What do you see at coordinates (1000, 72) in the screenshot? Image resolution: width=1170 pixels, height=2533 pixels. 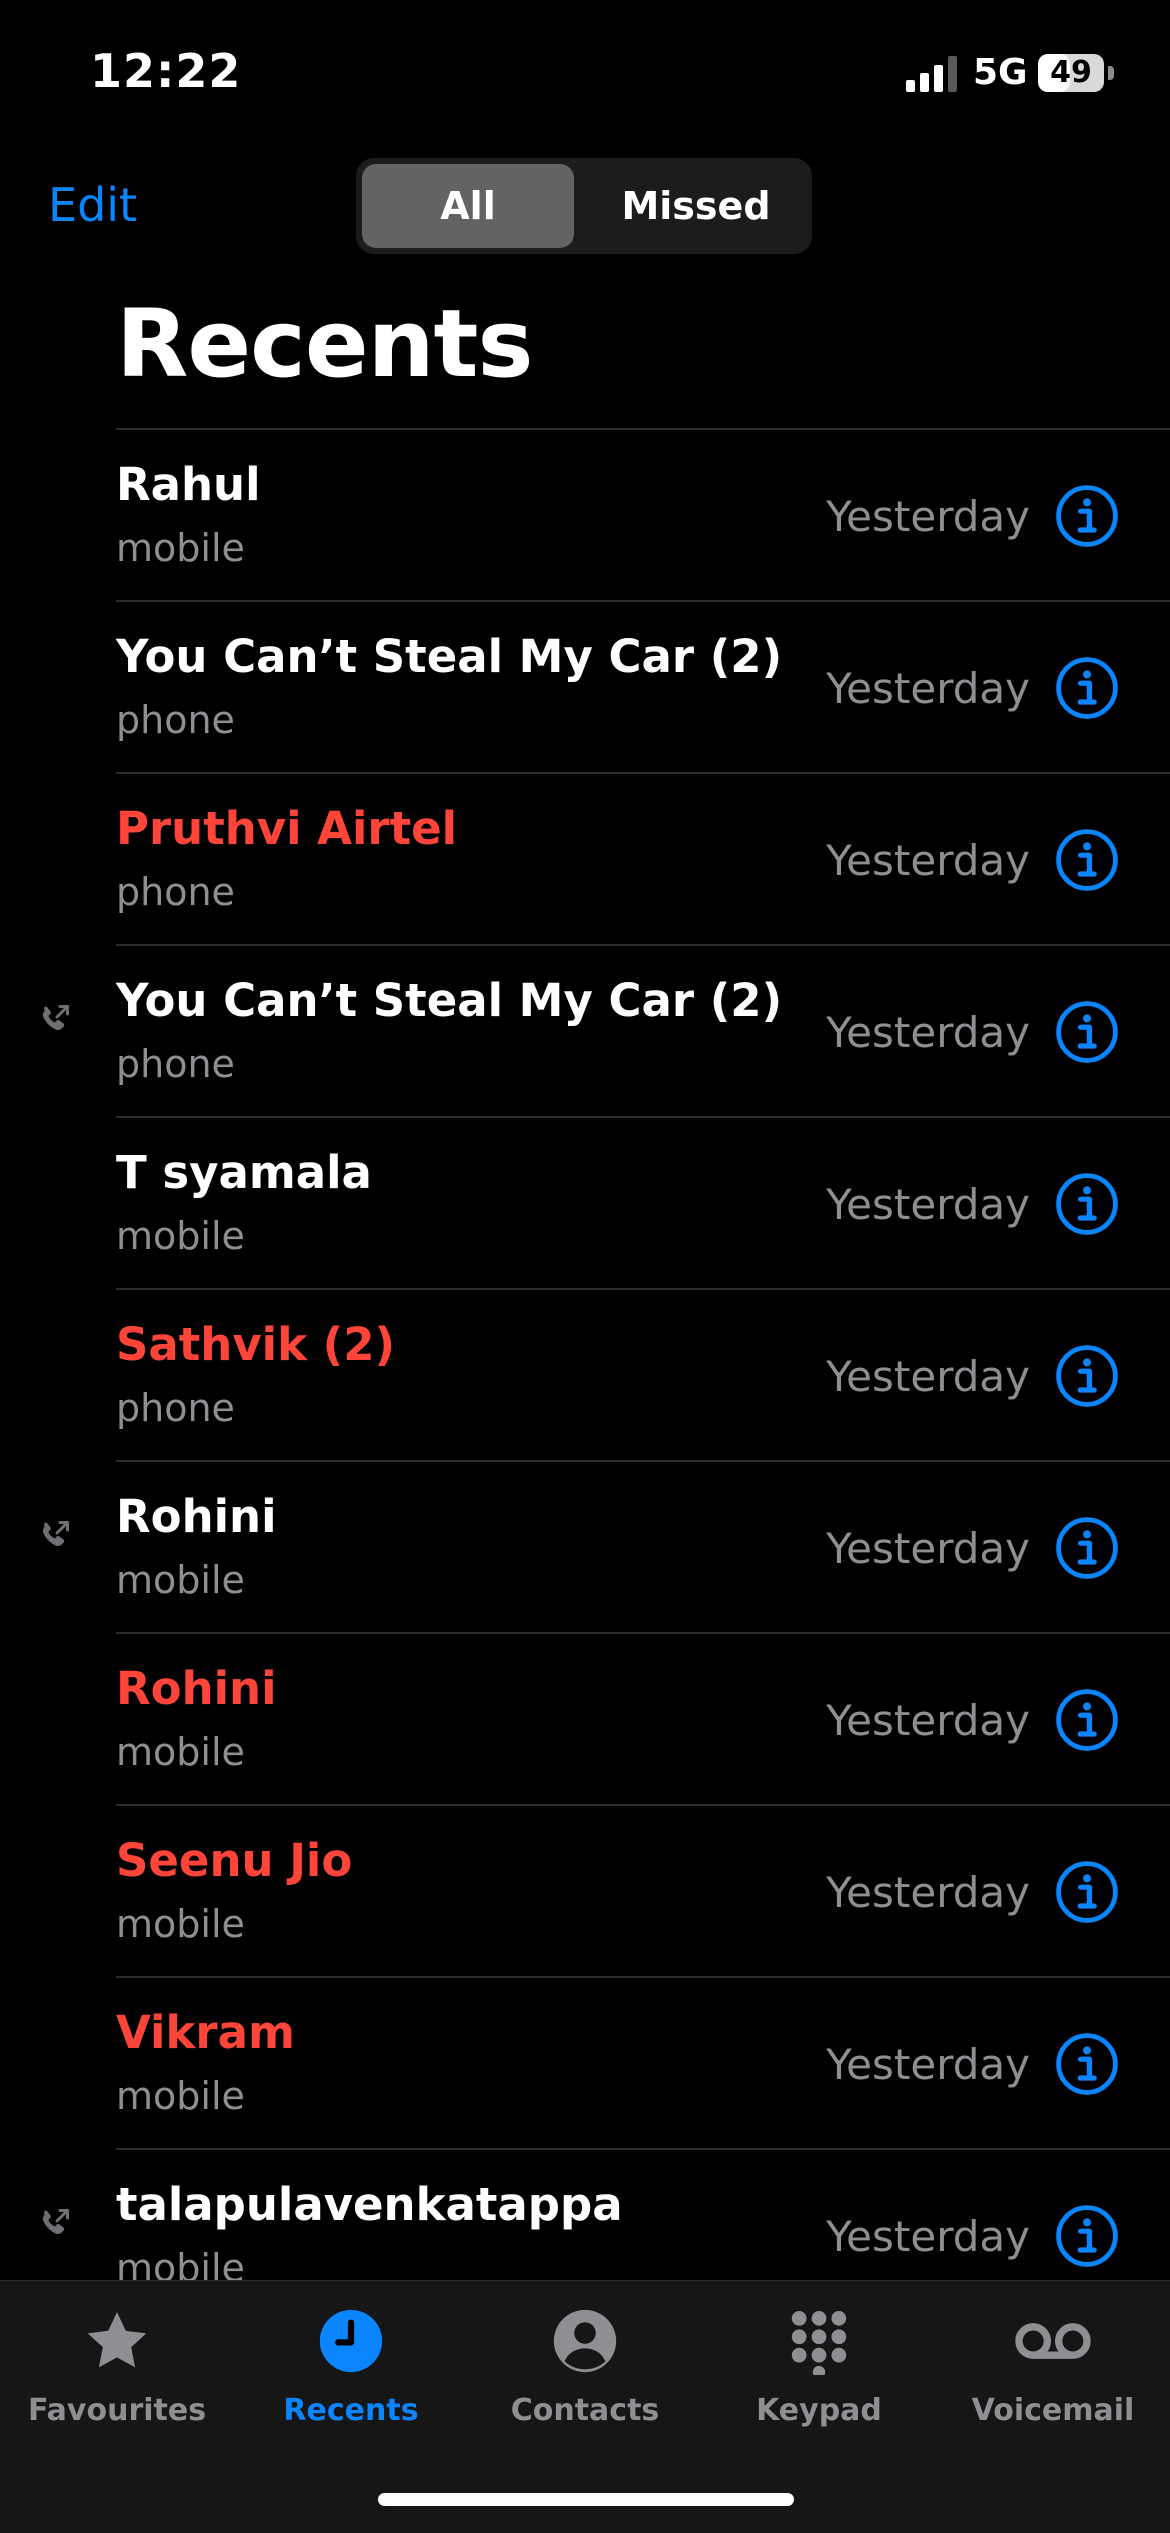 I see `network-type: 5G` at bounding box center [1000, 72].